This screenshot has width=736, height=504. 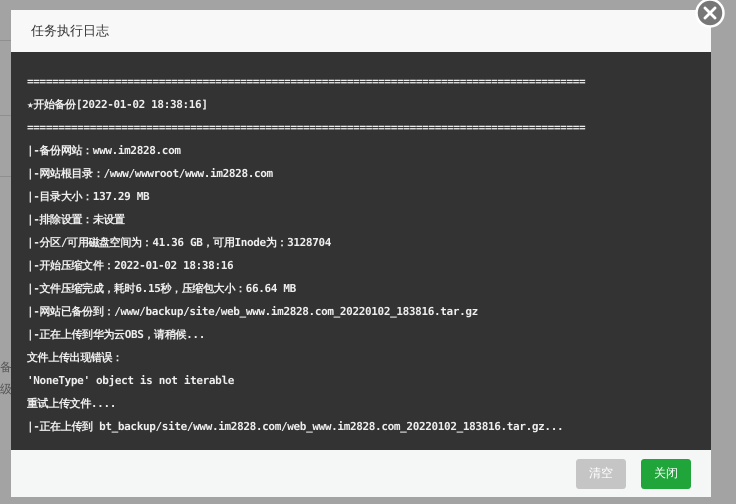 What do you see at coordinates (666, 473) in the screenshot?
I see `close-button: 关闭` at bounding box center [666, 473].